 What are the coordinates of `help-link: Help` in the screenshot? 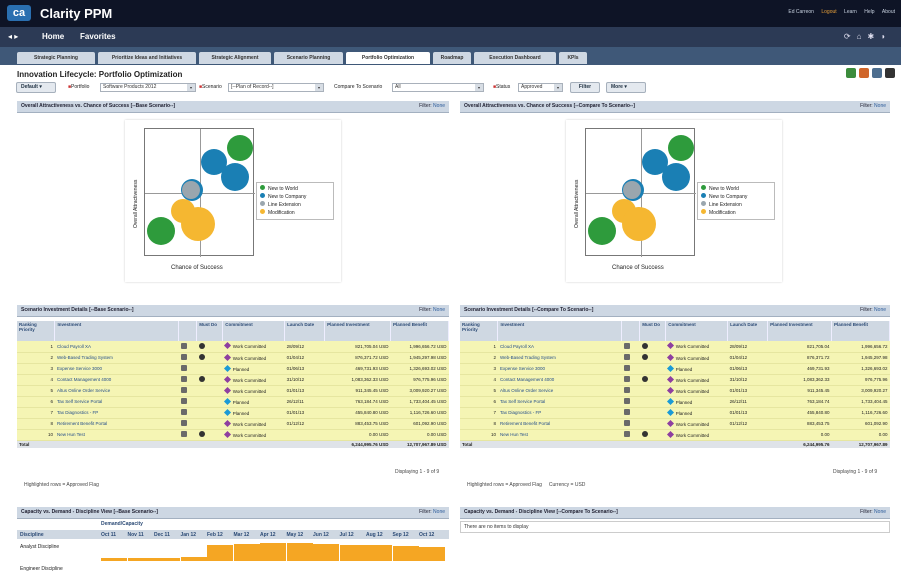 It's located at (869, 12).